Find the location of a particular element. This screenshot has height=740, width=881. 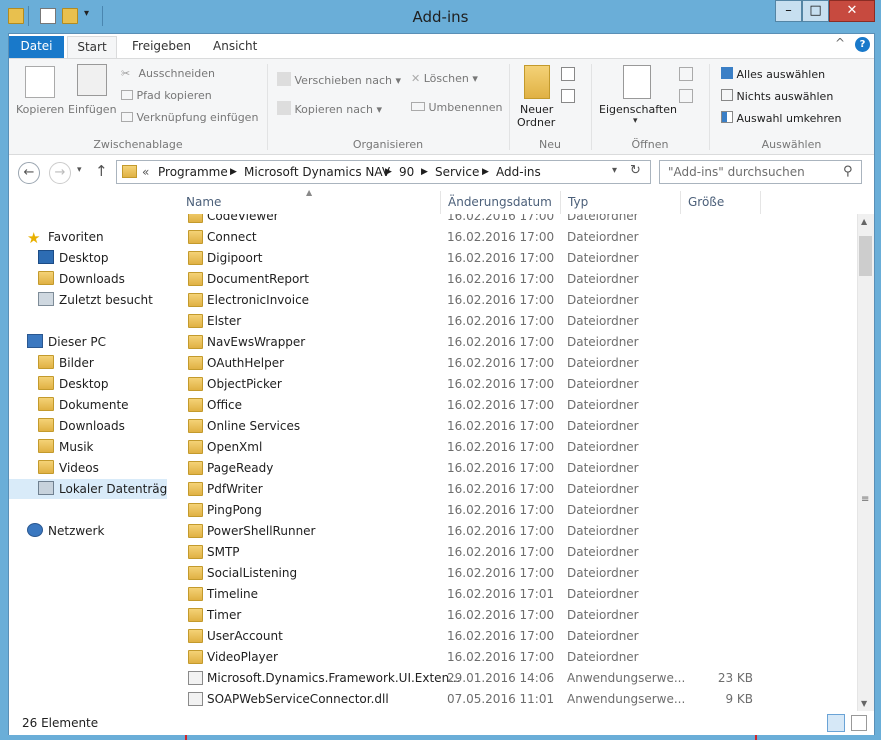

copy-path-button: Pfad kopieren is located at coordinates (166, 95).